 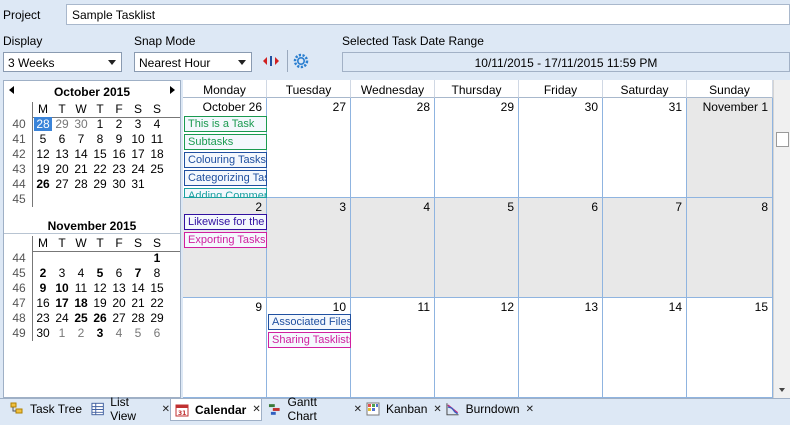 I want to click on calendar-task: Exporting Tasks, so click(x=225, y=240).